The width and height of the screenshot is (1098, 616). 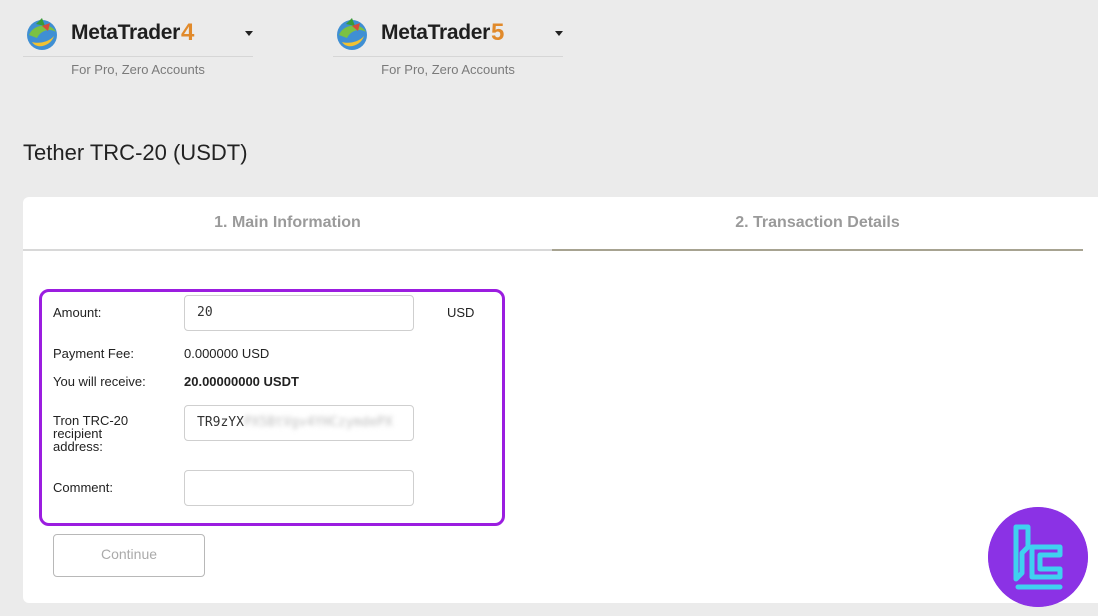 I want to click on watermark-logo-icon, so click(x=1038, y=557).